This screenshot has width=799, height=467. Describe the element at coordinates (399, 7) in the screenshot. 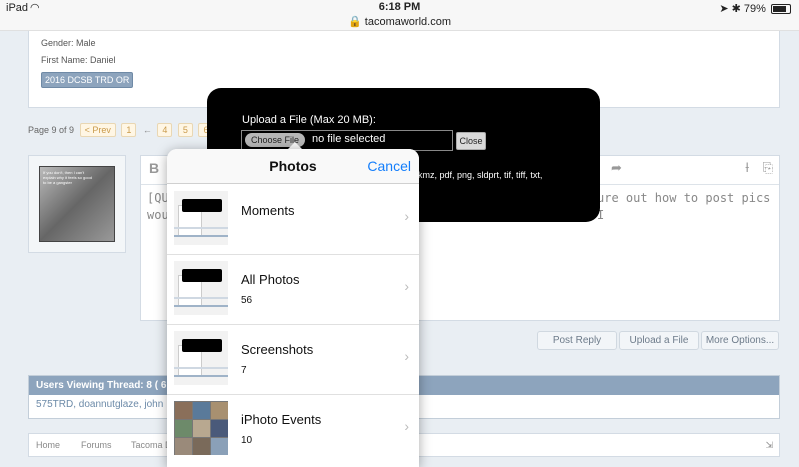

I see `clock: 6:18 PM` at that location.